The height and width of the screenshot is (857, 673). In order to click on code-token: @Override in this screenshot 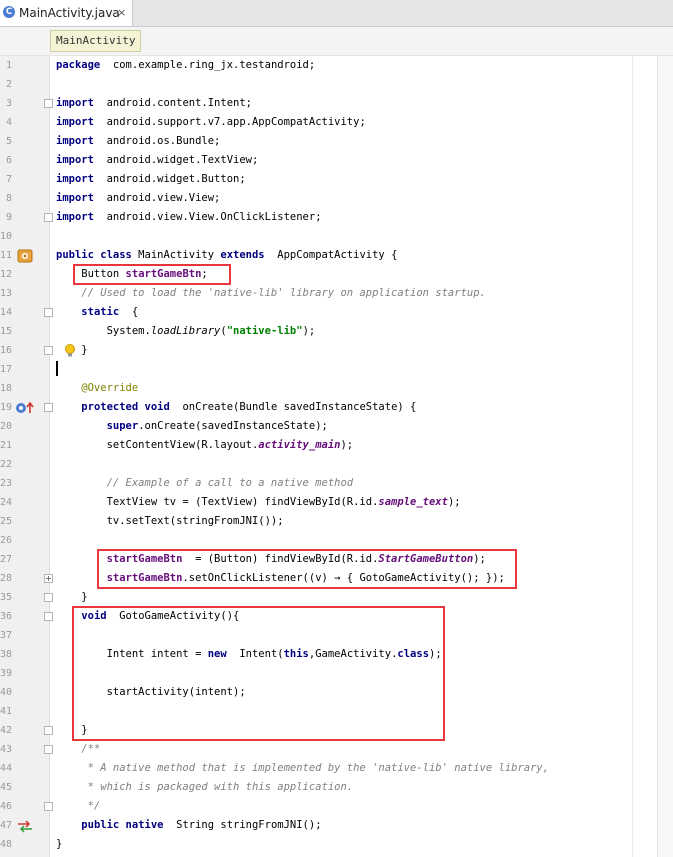, I will do `click(97, 388)`.